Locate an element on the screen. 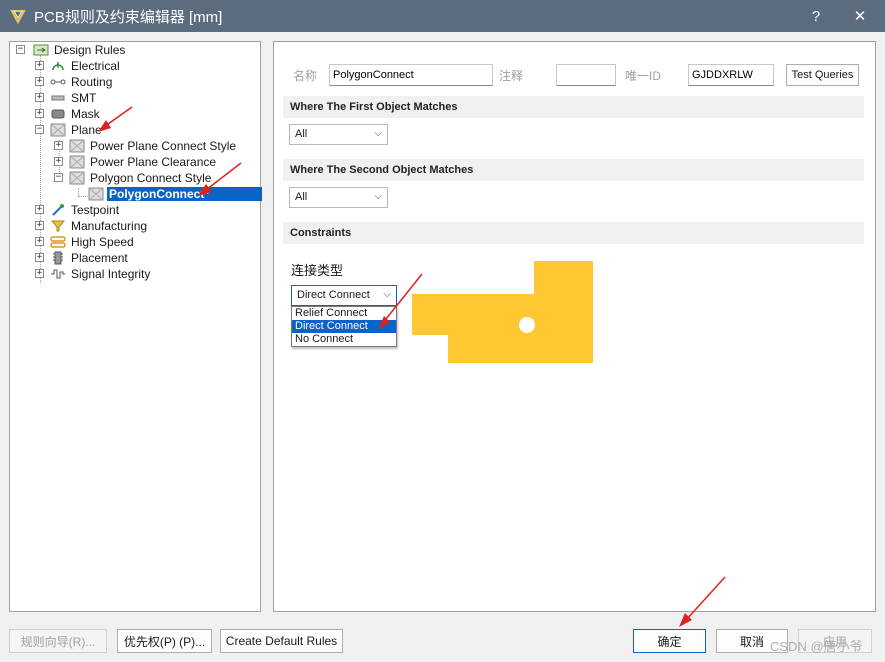 Image resolution: width=885 pixels, height=662 pixels. window-title: PCB规则及约束编辑器 [mm] is located at coordinates (128, 17).